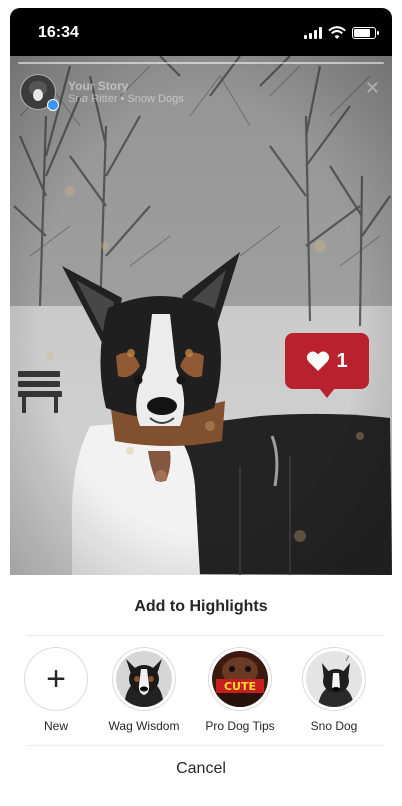 This screenshot has width=402, height=806. Describe the element at coordinates (240, 726) in the screenshot. I see `highlight-label: Pro Dog Tips` at that location.